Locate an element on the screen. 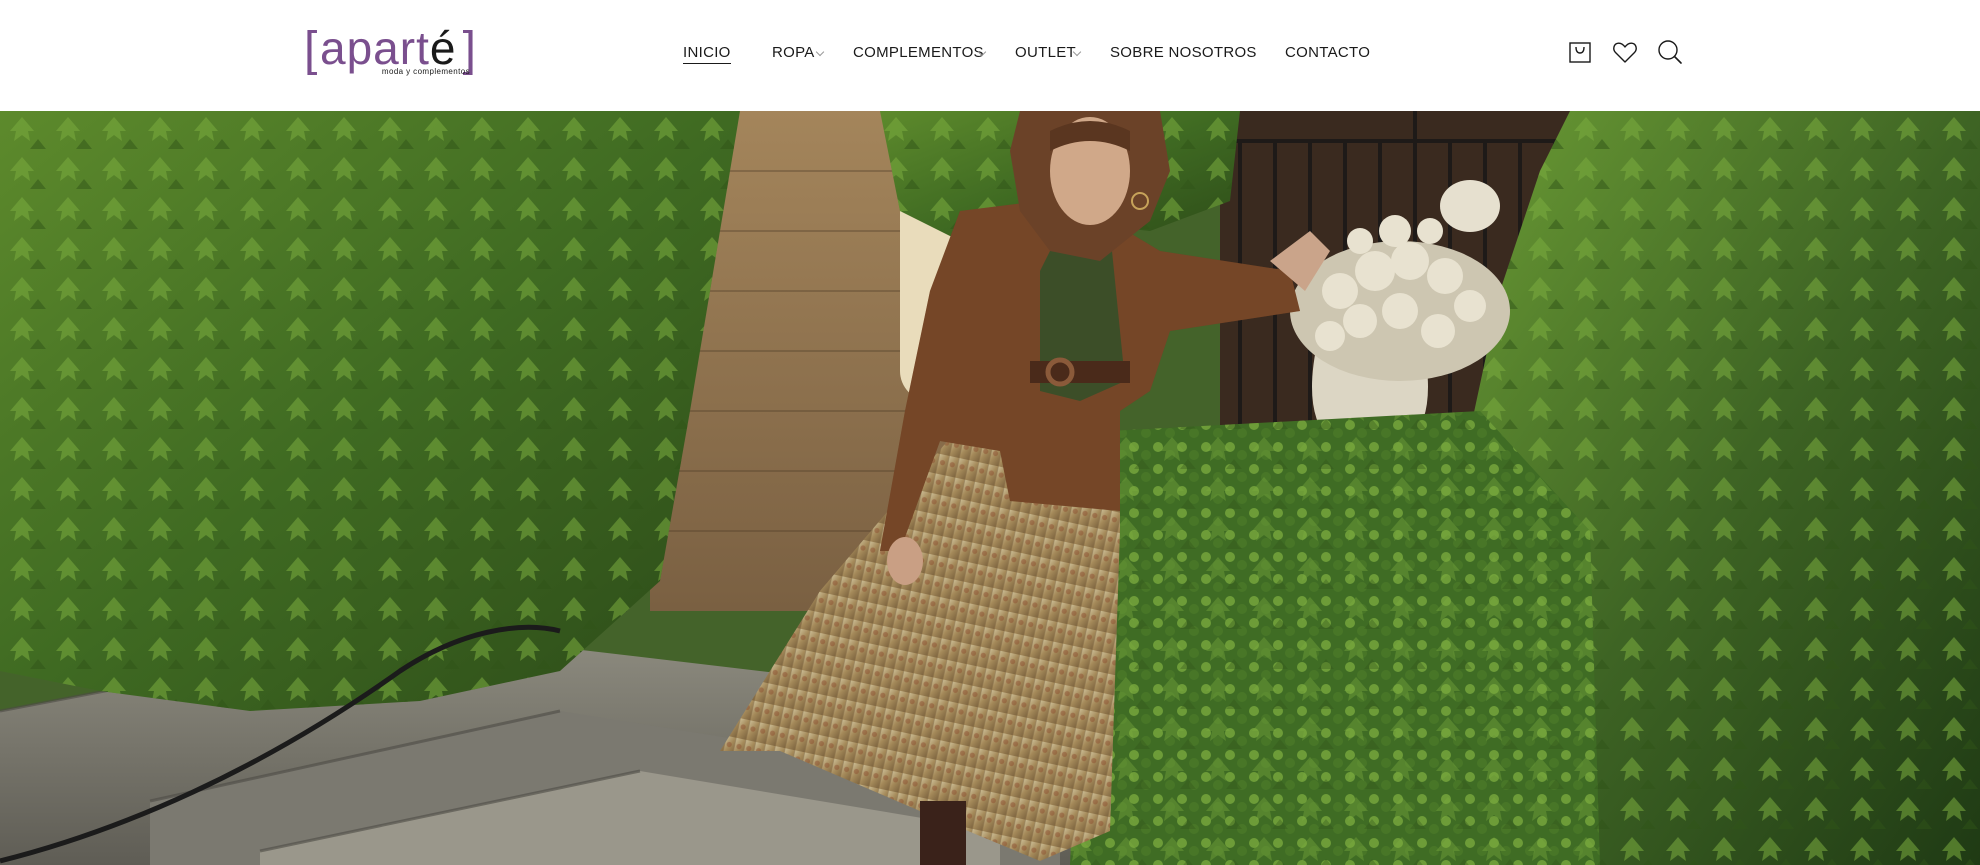 Image resolution: width=1980 pixels, height=865 pixels. wishlist-button is located at coordinates (1625, 52).